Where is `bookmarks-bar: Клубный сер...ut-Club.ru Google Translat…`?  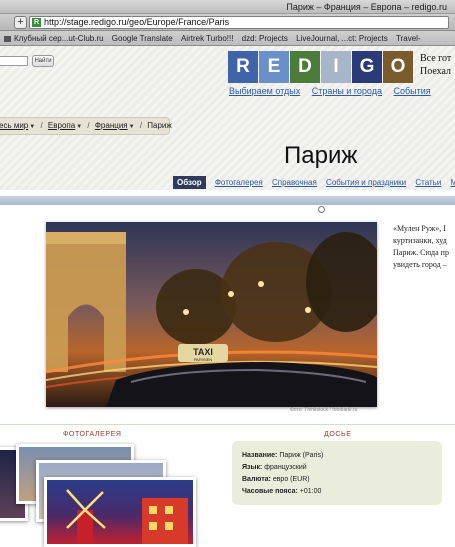 bookmarks-bar: Клубный сер...ut-Club.ru Google Translat… is located at coordinates (227, 38).